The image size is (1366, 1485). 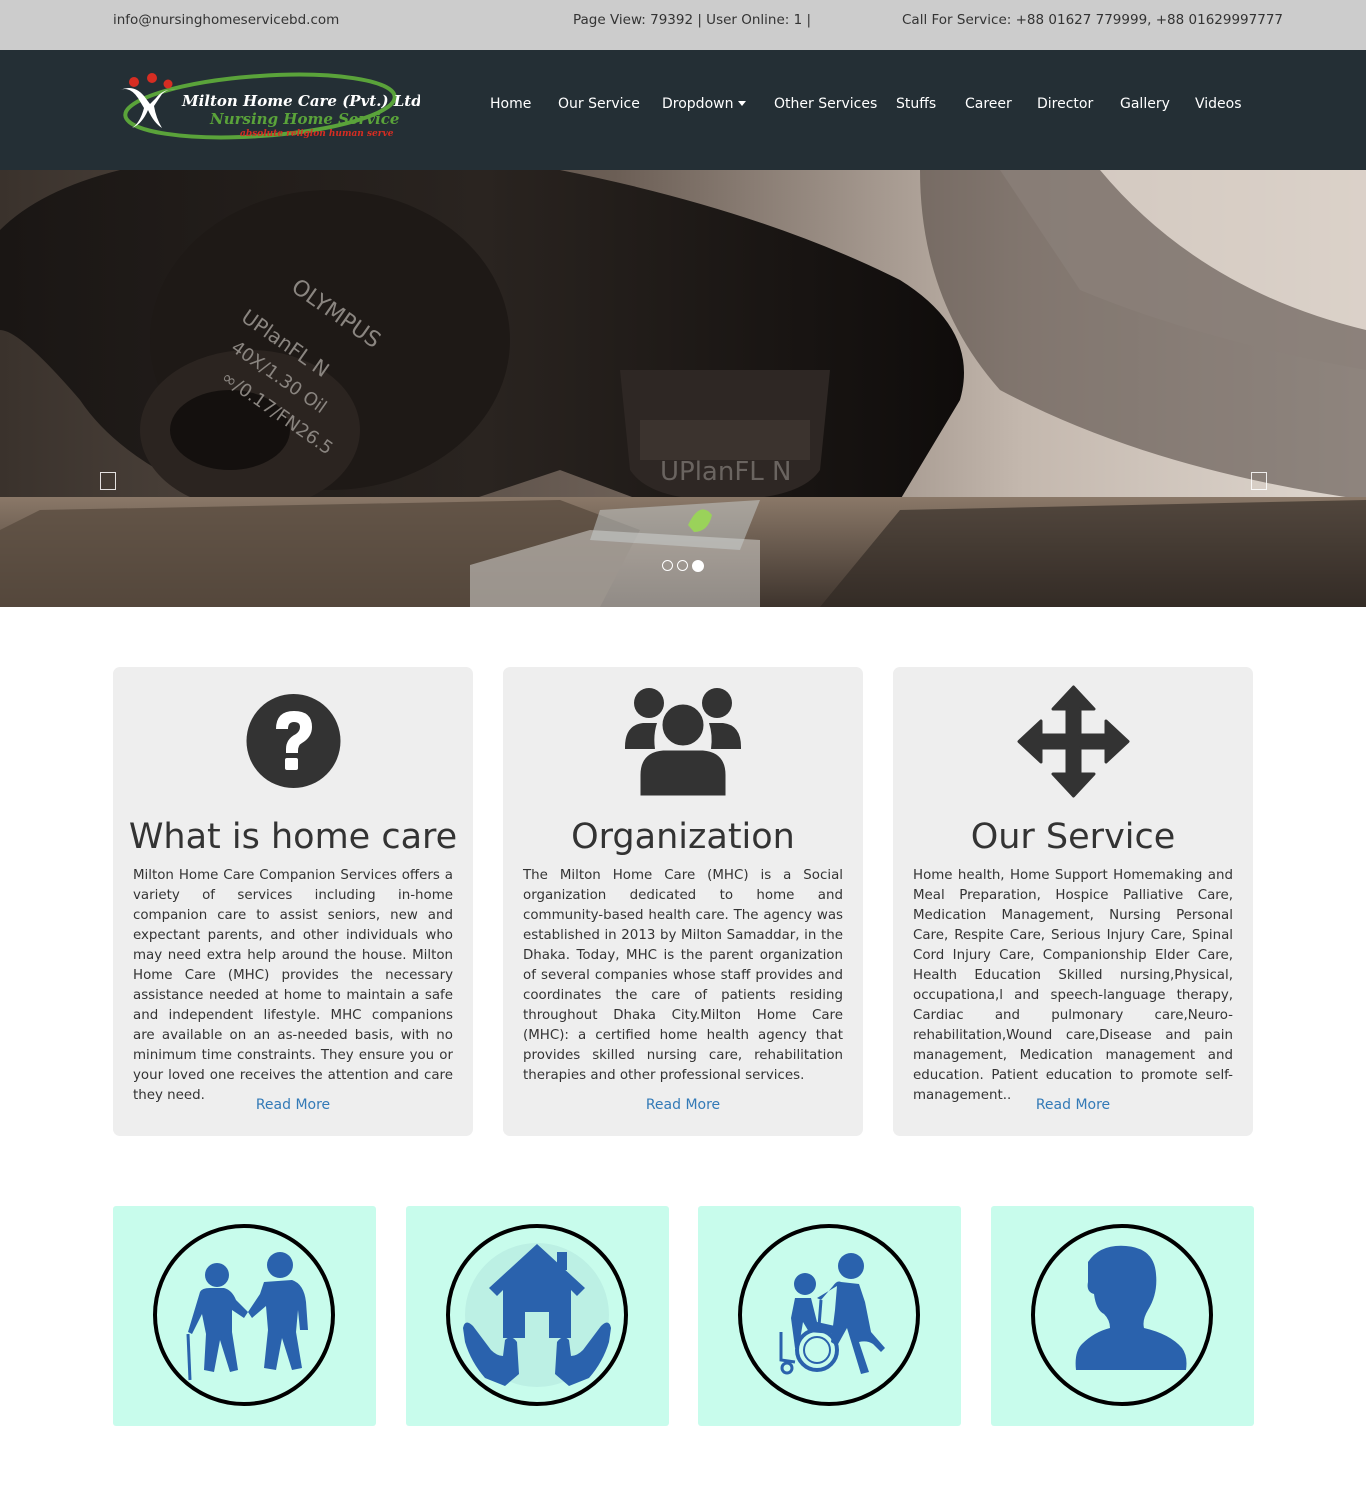 What do you see at coordinates (293, 742) in the screenshot?
I see `question-circle-icon` at bounding box center [293, 742].